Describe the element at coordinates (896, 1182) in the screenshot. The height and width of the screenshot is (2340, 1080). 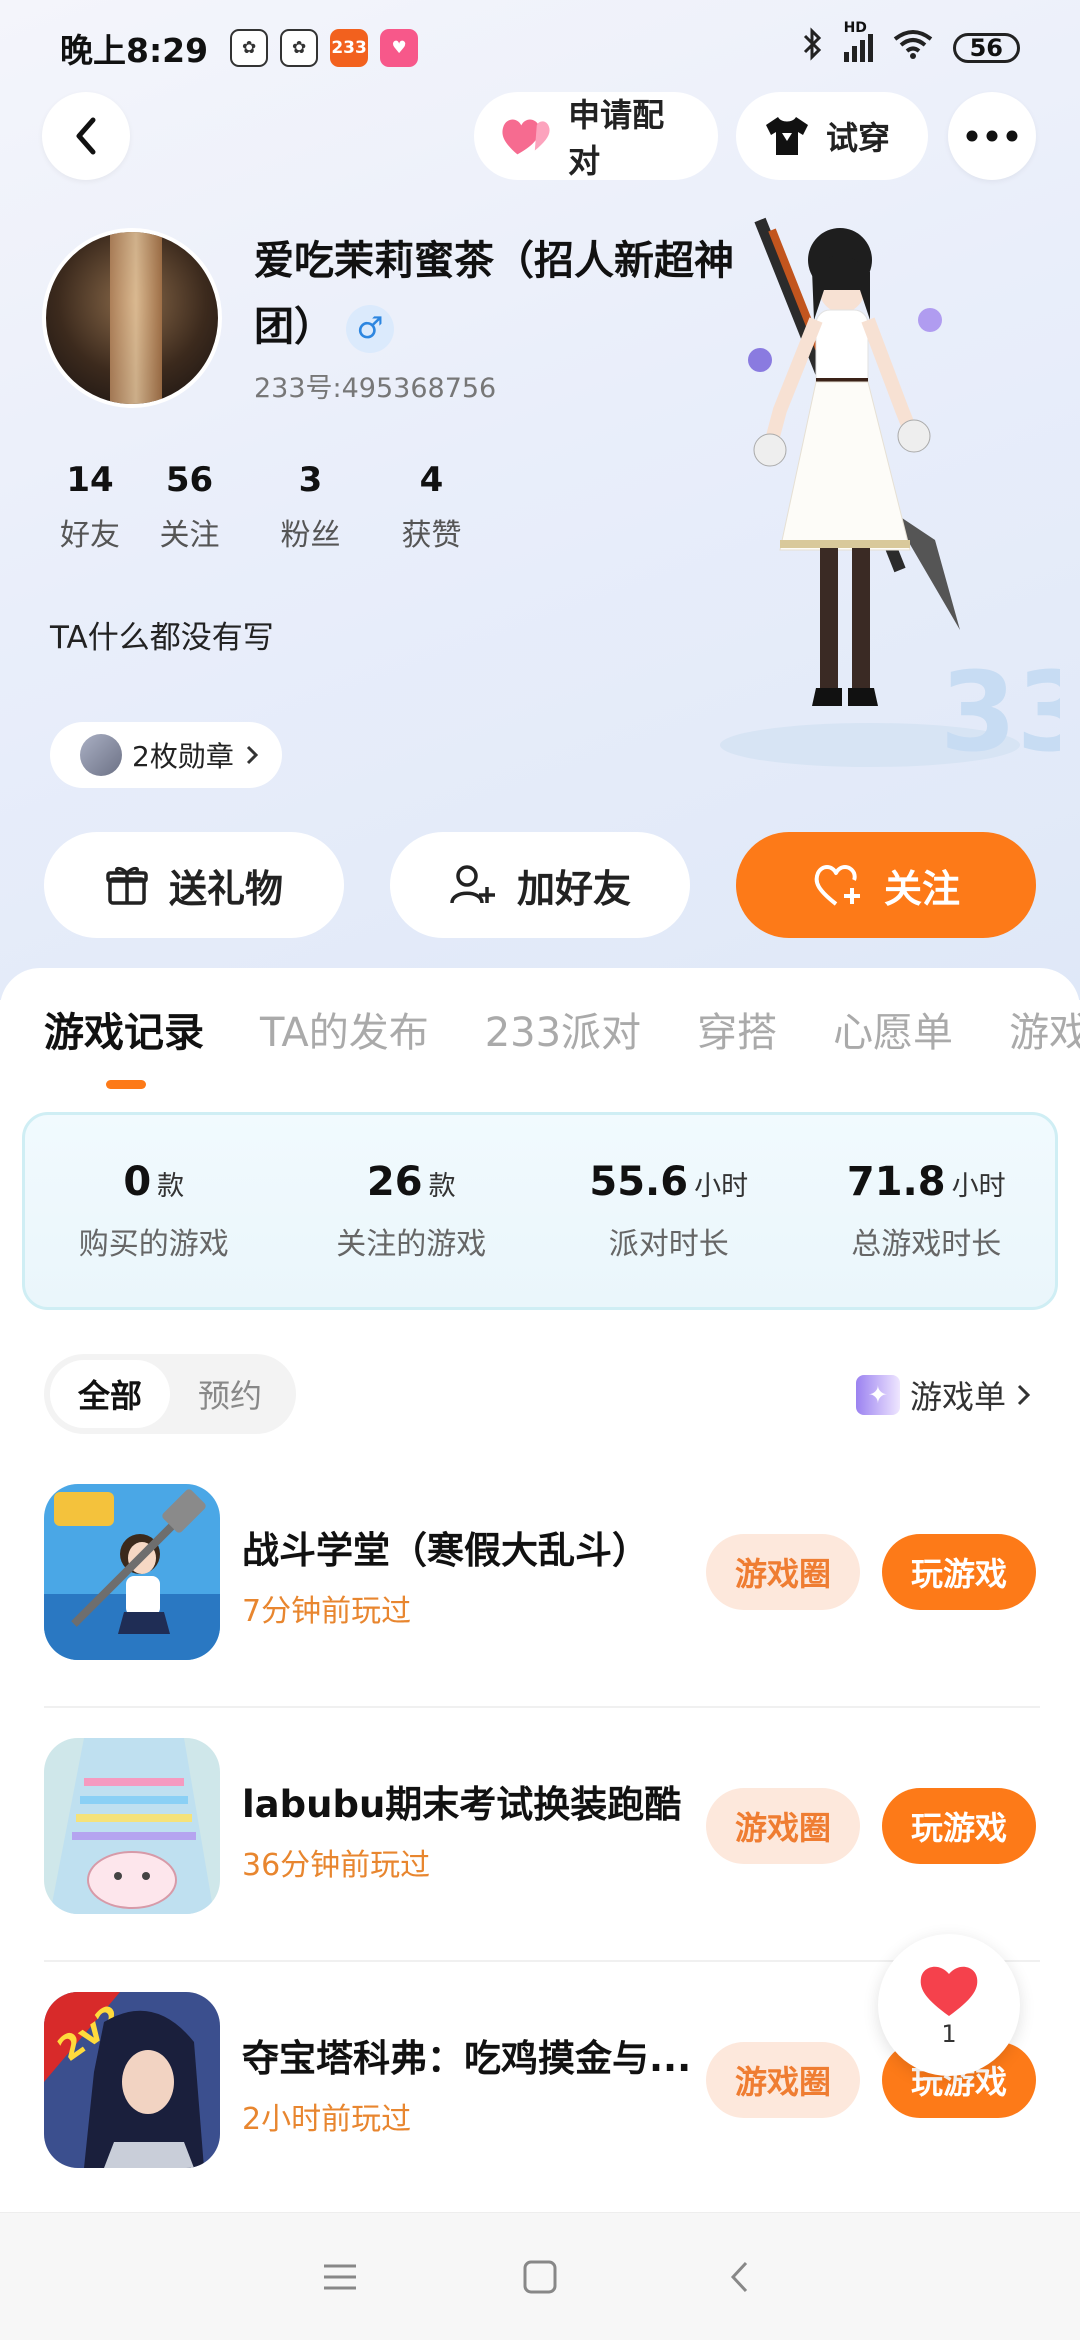
I see `summary-value: 71.8` at that location.